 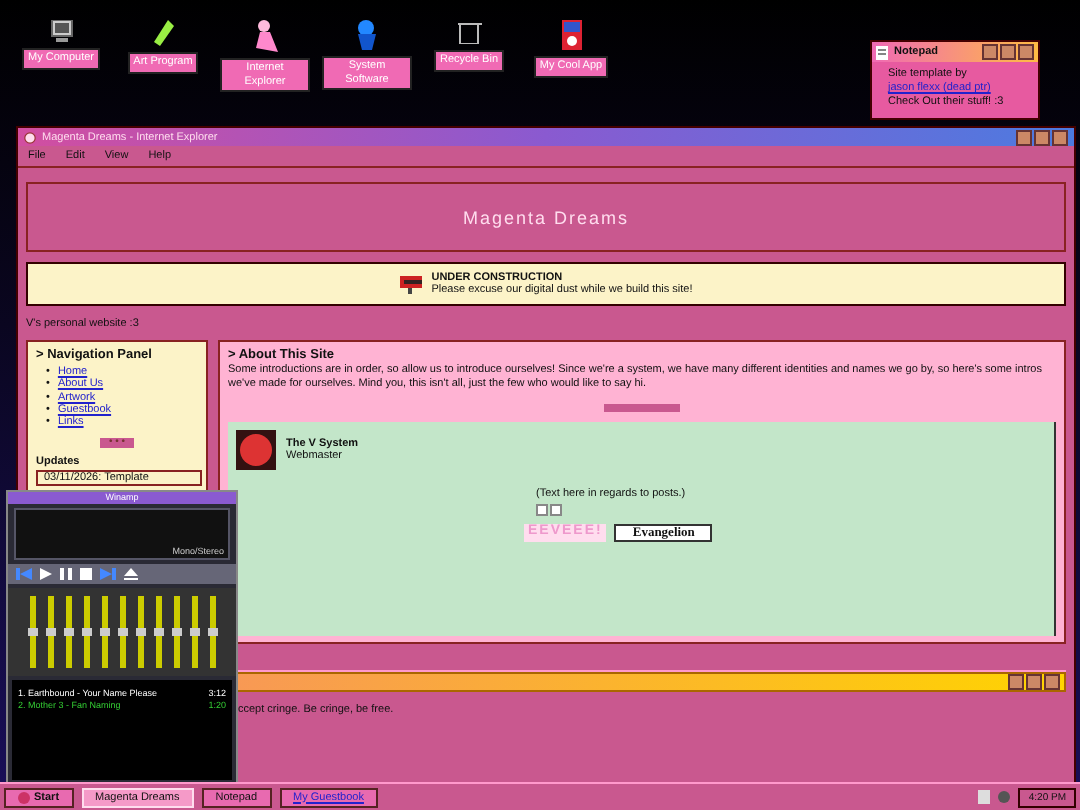 What do you see at coordinates (131, 574) in the screenshot?
I see `eject-icon` at bounding box center [131, 574].